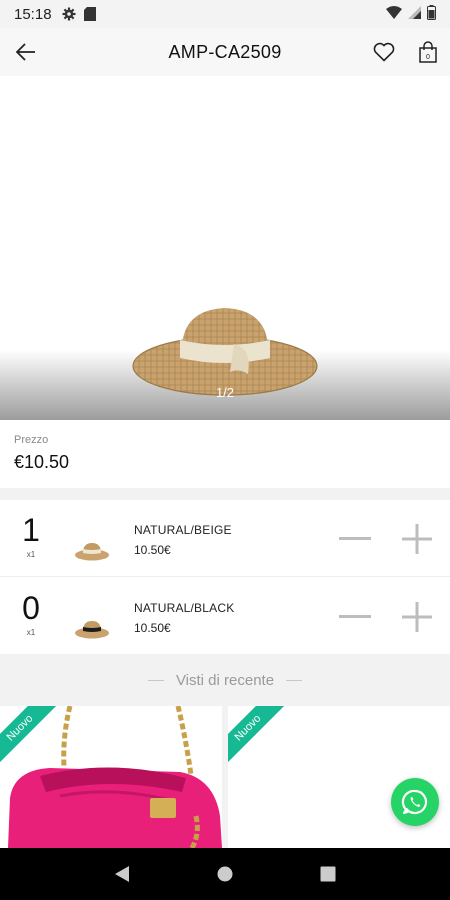  I want to click on nav-recents-button, so click(328, 874).